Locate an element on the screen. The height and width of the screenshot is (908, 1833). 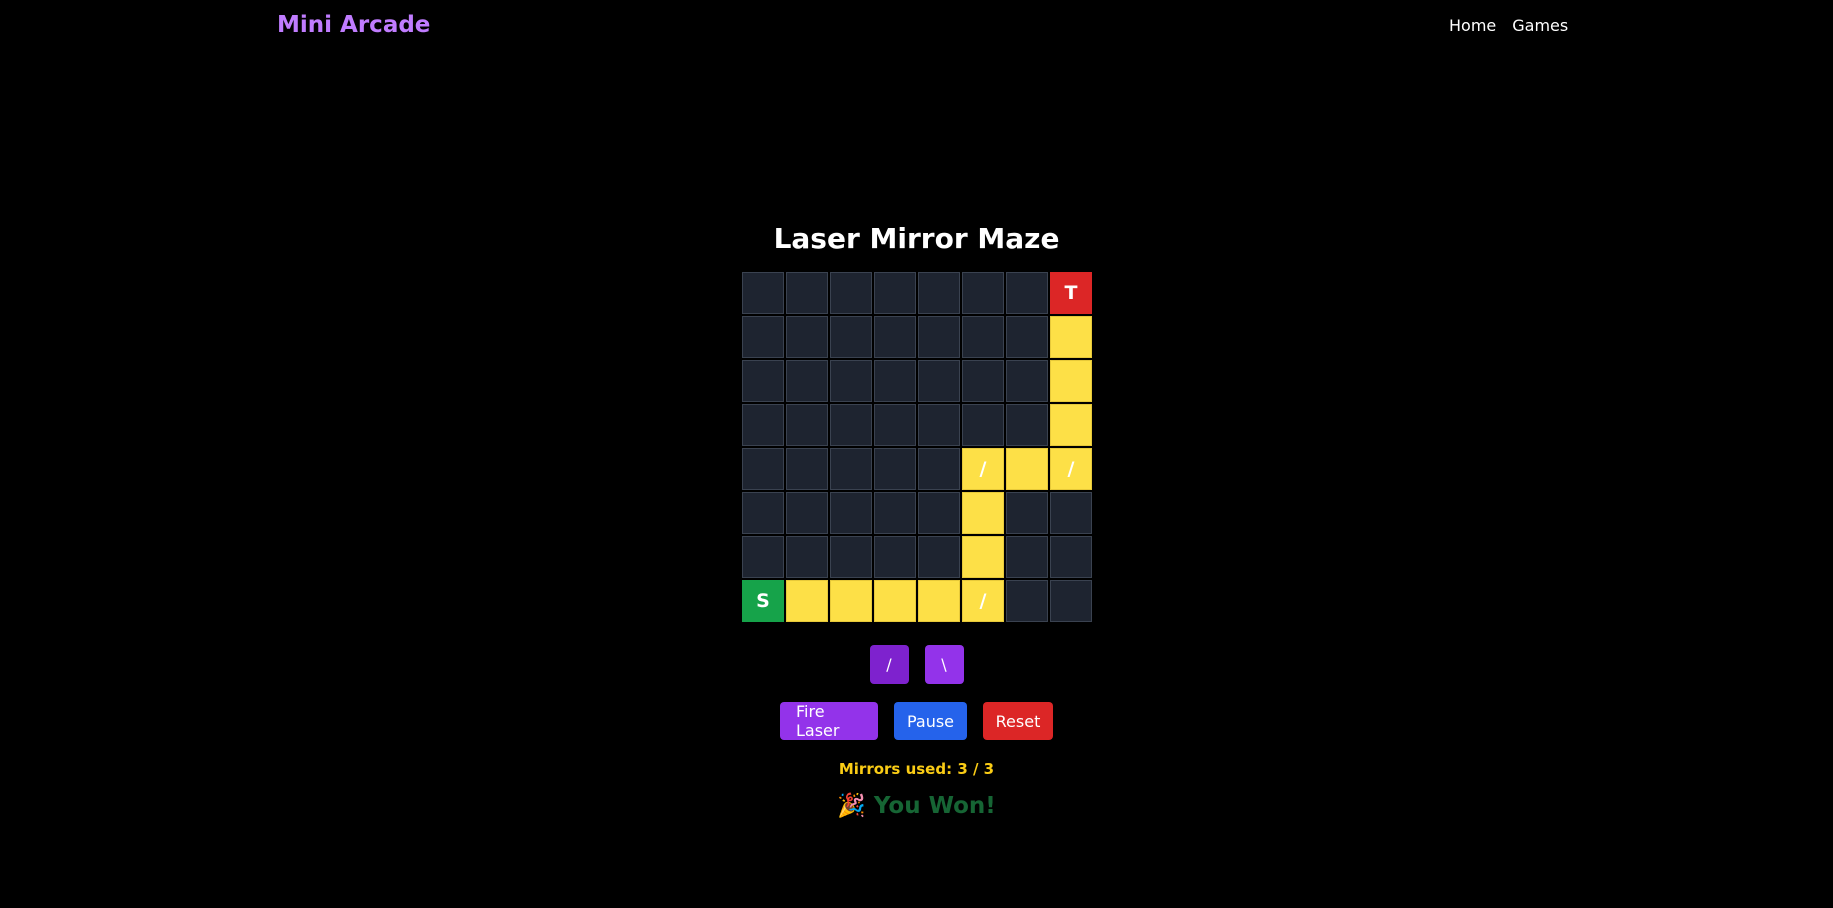
mirror-backslash-button: \ is located at coordinates (944, 664).